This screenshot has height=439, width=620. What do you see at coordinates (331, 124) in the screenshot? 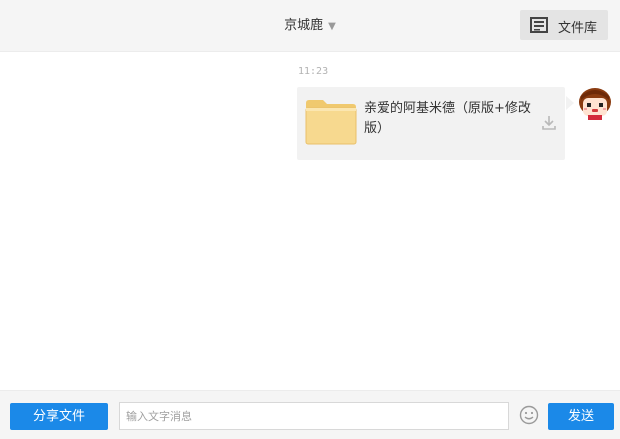
I see `folder-icon` at bounding box center [331, 124].